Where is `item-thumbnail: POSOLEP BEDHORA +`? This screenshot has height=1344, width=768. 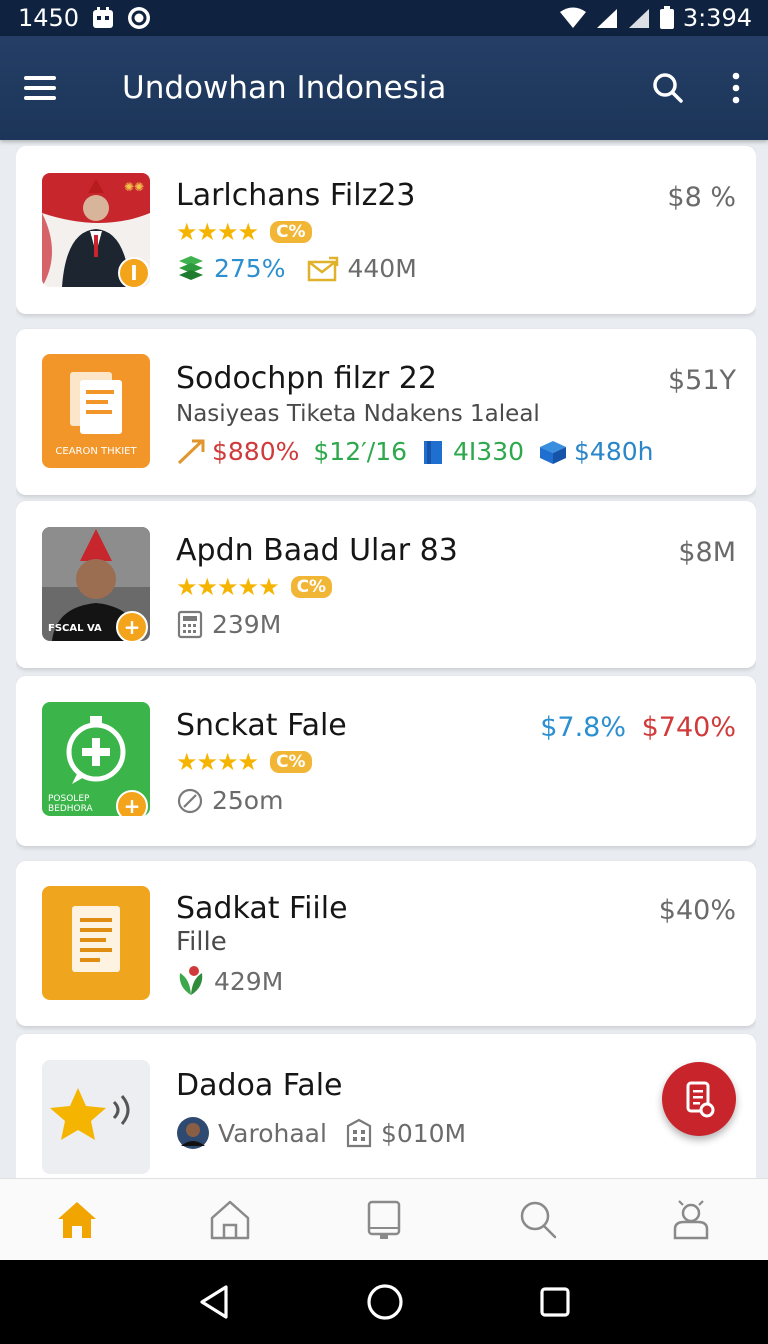 item-thumbnail: POSOLEP BEDHORA + is located at coordinates (96, 759).